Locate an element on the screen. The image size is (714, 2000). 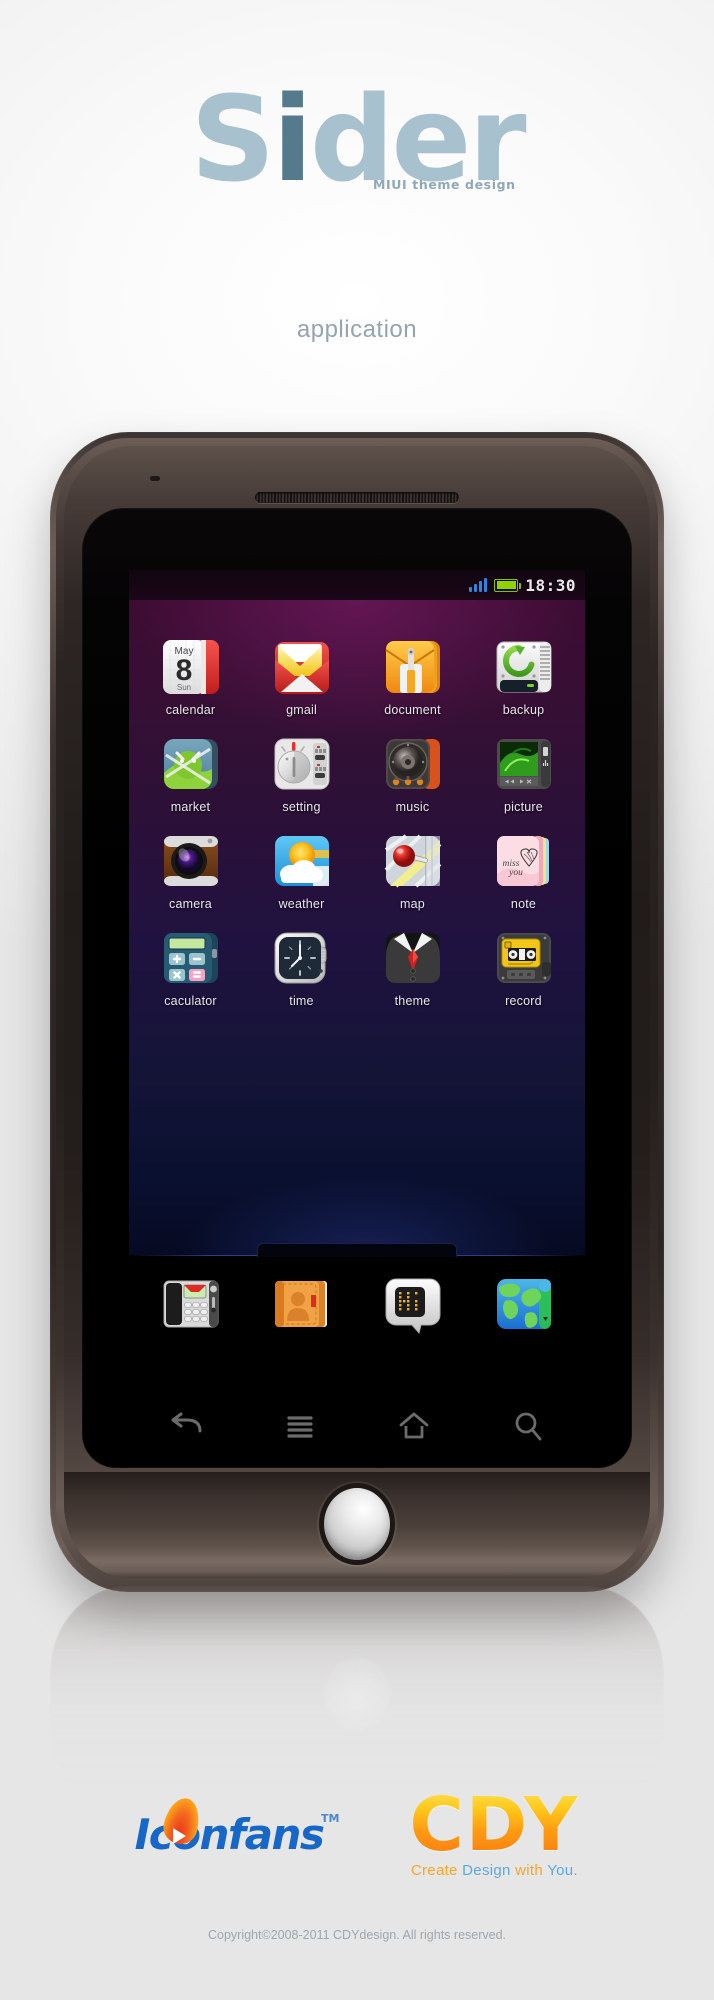
android-nav-bar is located at coordinates (357, 1426).